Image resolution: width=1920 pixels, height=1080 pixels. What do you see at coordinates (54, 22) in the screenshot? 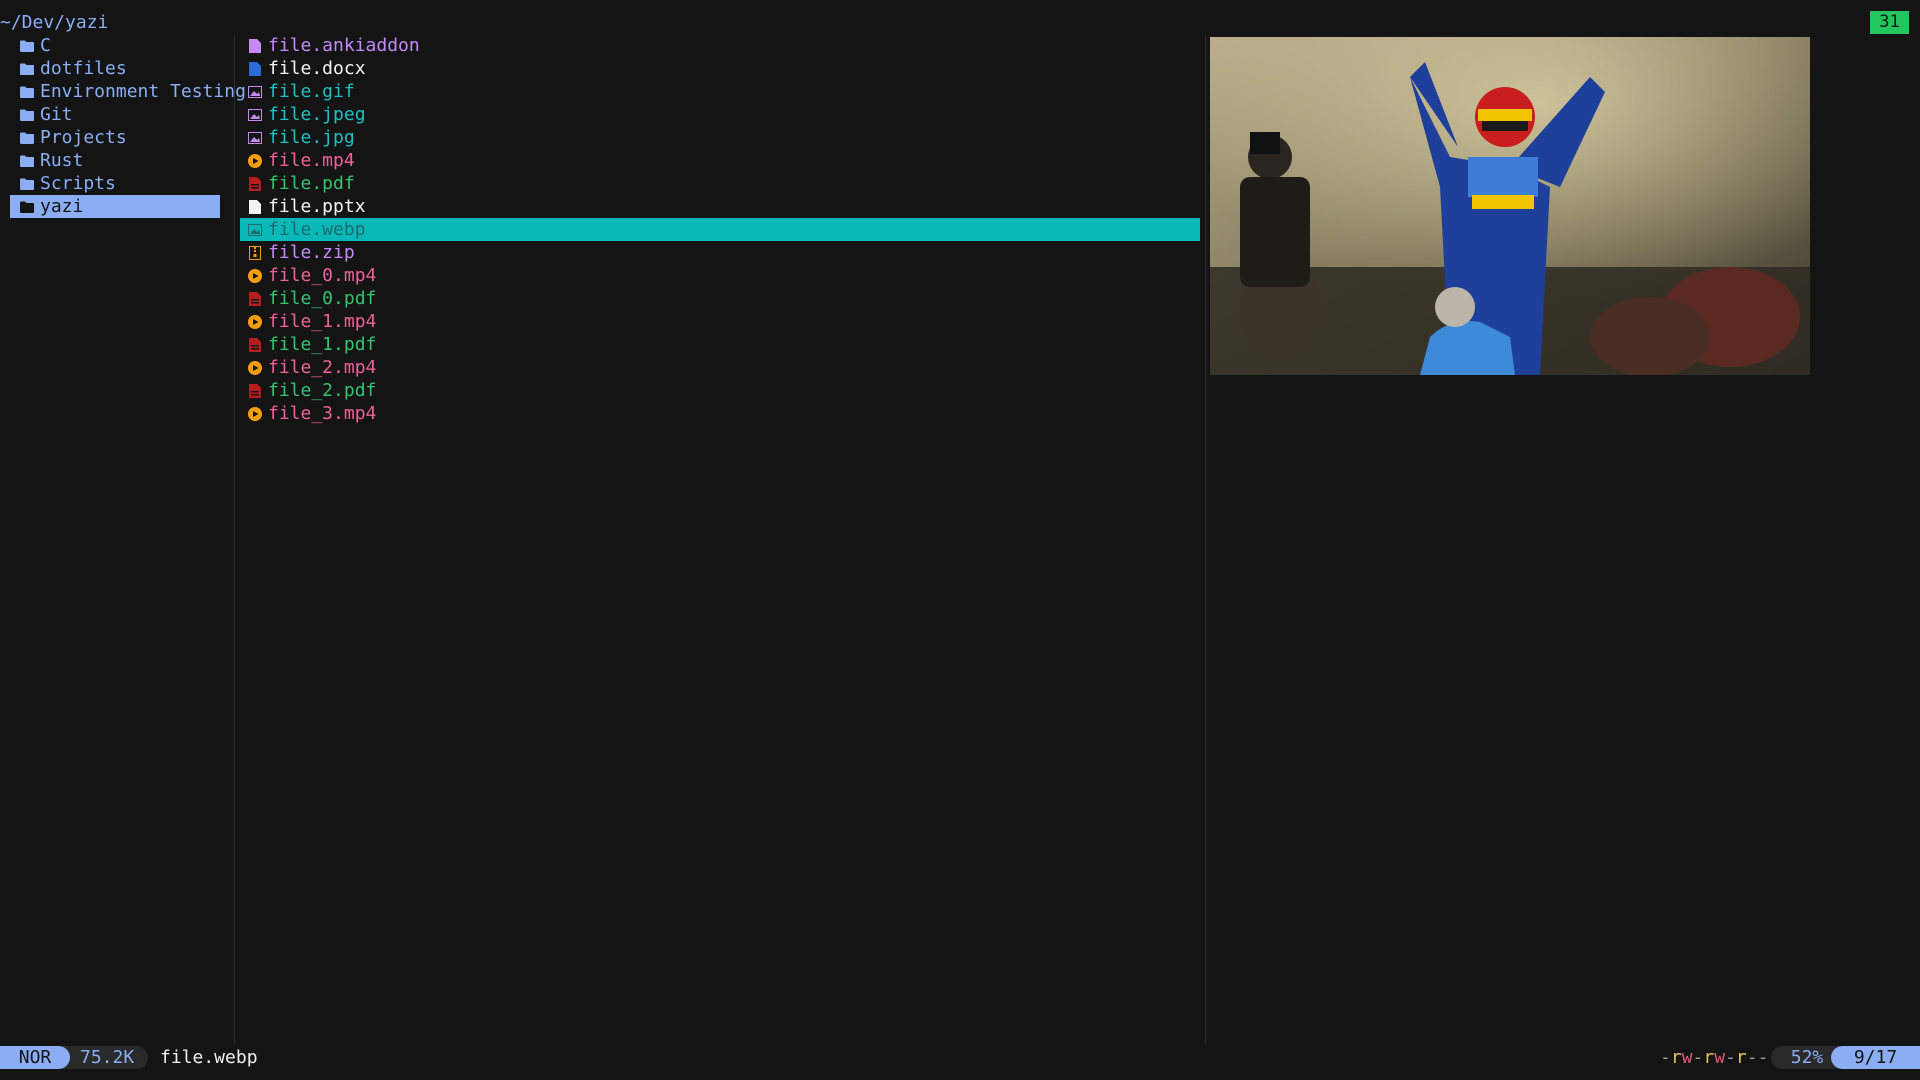
I see `current-path: ~/Dev/yazi` at bounding box center [54, 22].